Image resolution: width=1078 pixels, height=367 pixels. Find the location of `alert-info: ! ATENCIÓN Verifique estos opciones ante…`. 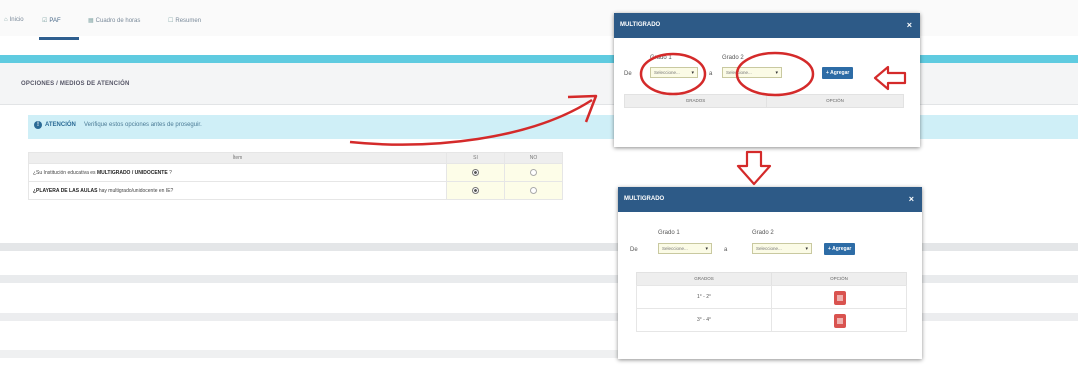

alert-info: ! ATENCIÓN Verifique estos opciones ante… is located at coordinates (553, 127).